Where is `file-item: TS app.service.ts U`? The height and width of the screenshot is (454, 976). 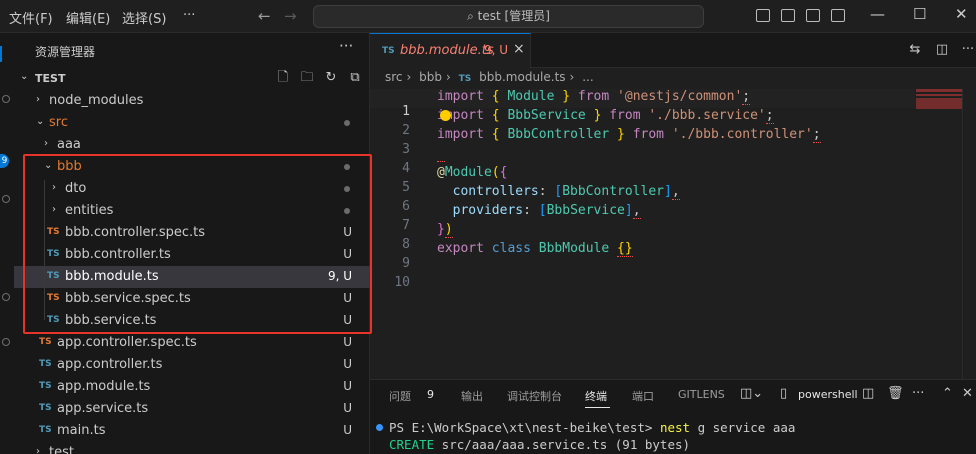
file-item: TS app.service.ts U is located at coordinates (192, 409).